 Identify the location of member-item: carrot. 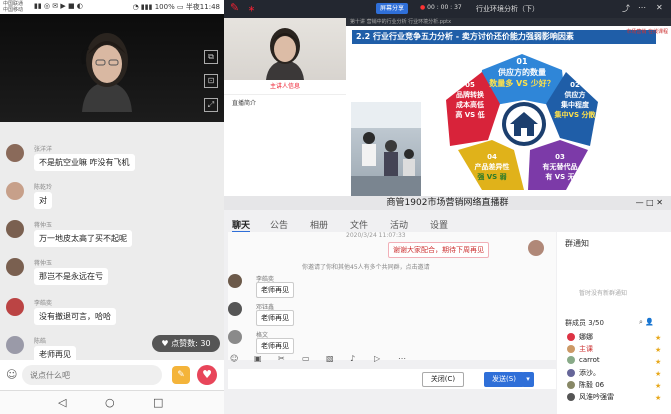
(583, 360).